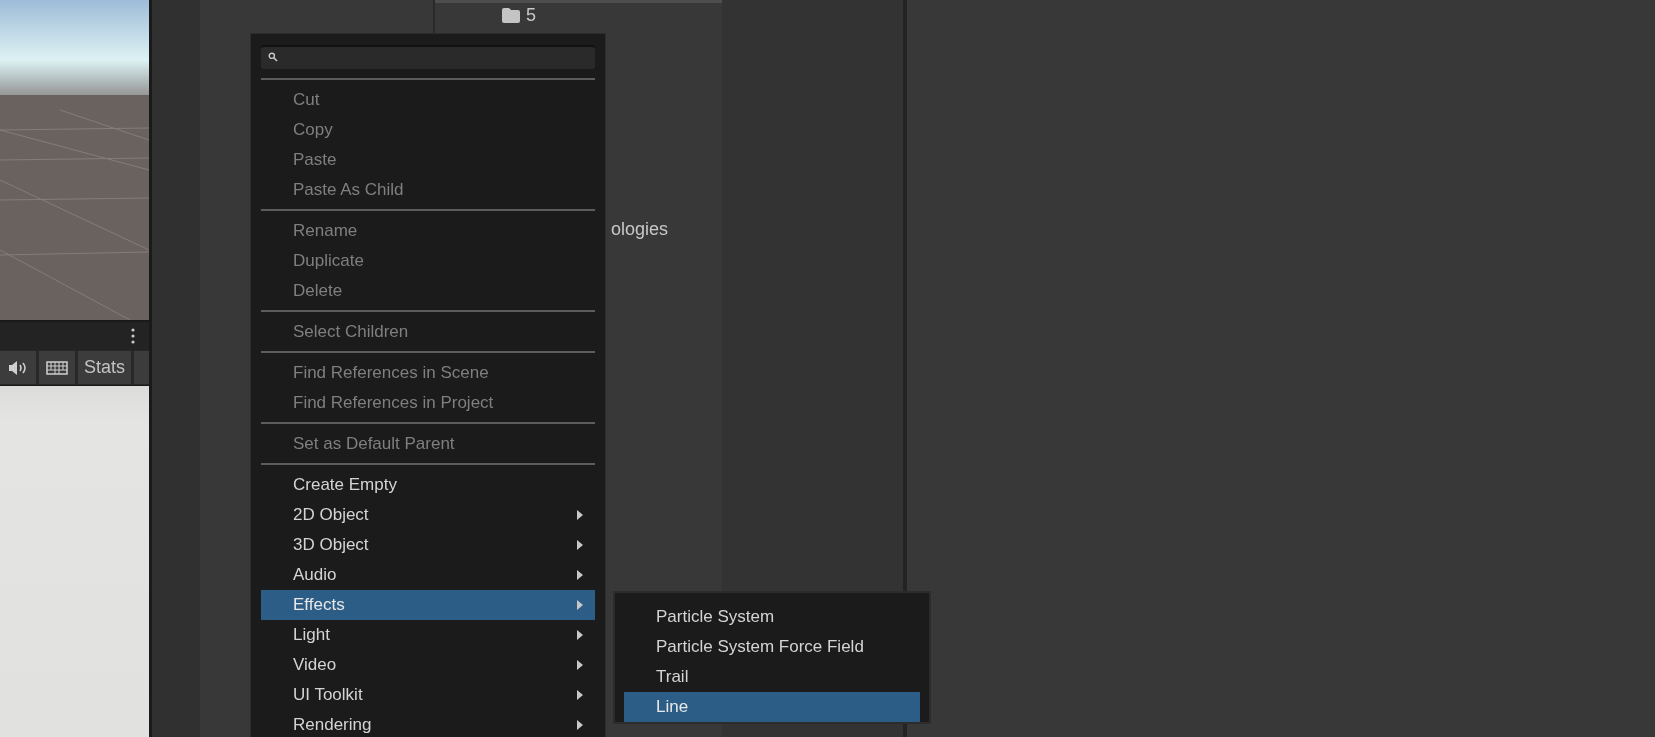 The width and height of the screenshot is (1655, 737). What do you see at coordinates (640, 229) in the screenshot?
I see `hierarchy-item: ologies` at bounding box center [640, 229].